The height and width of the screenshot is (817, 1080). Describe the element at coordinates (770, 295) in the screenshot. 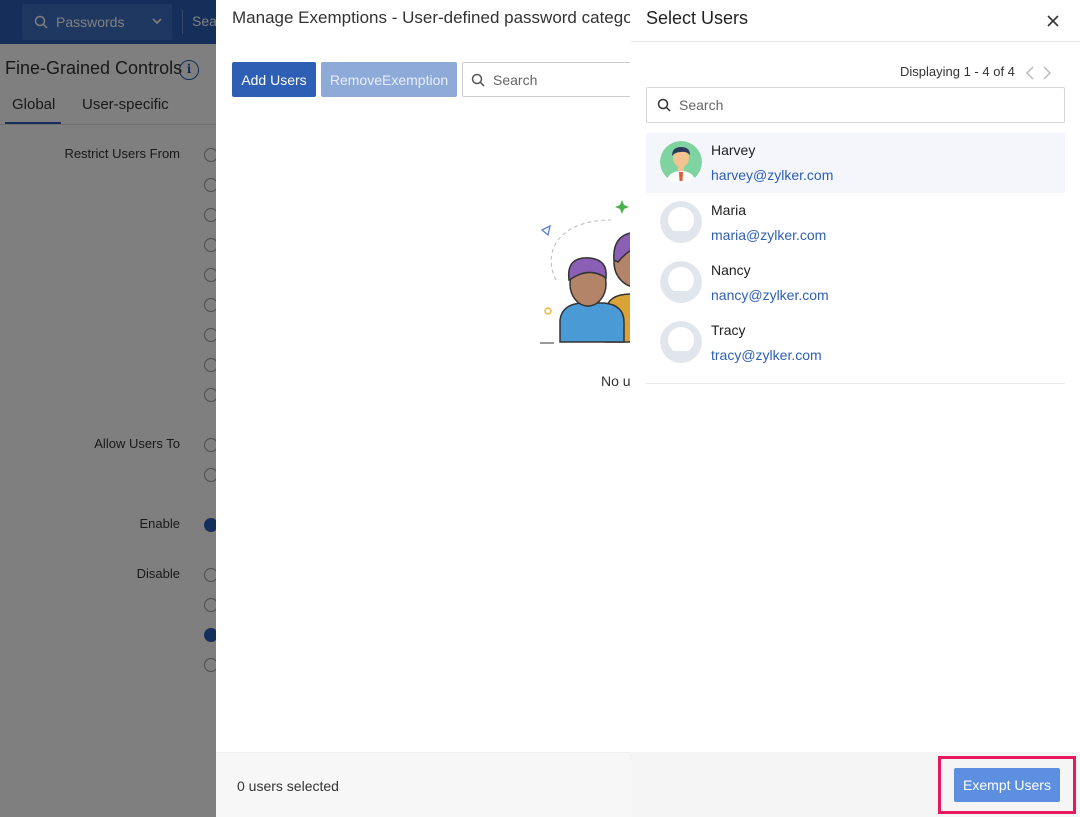

I see `user-email: nancy@zylker.com` at that location.